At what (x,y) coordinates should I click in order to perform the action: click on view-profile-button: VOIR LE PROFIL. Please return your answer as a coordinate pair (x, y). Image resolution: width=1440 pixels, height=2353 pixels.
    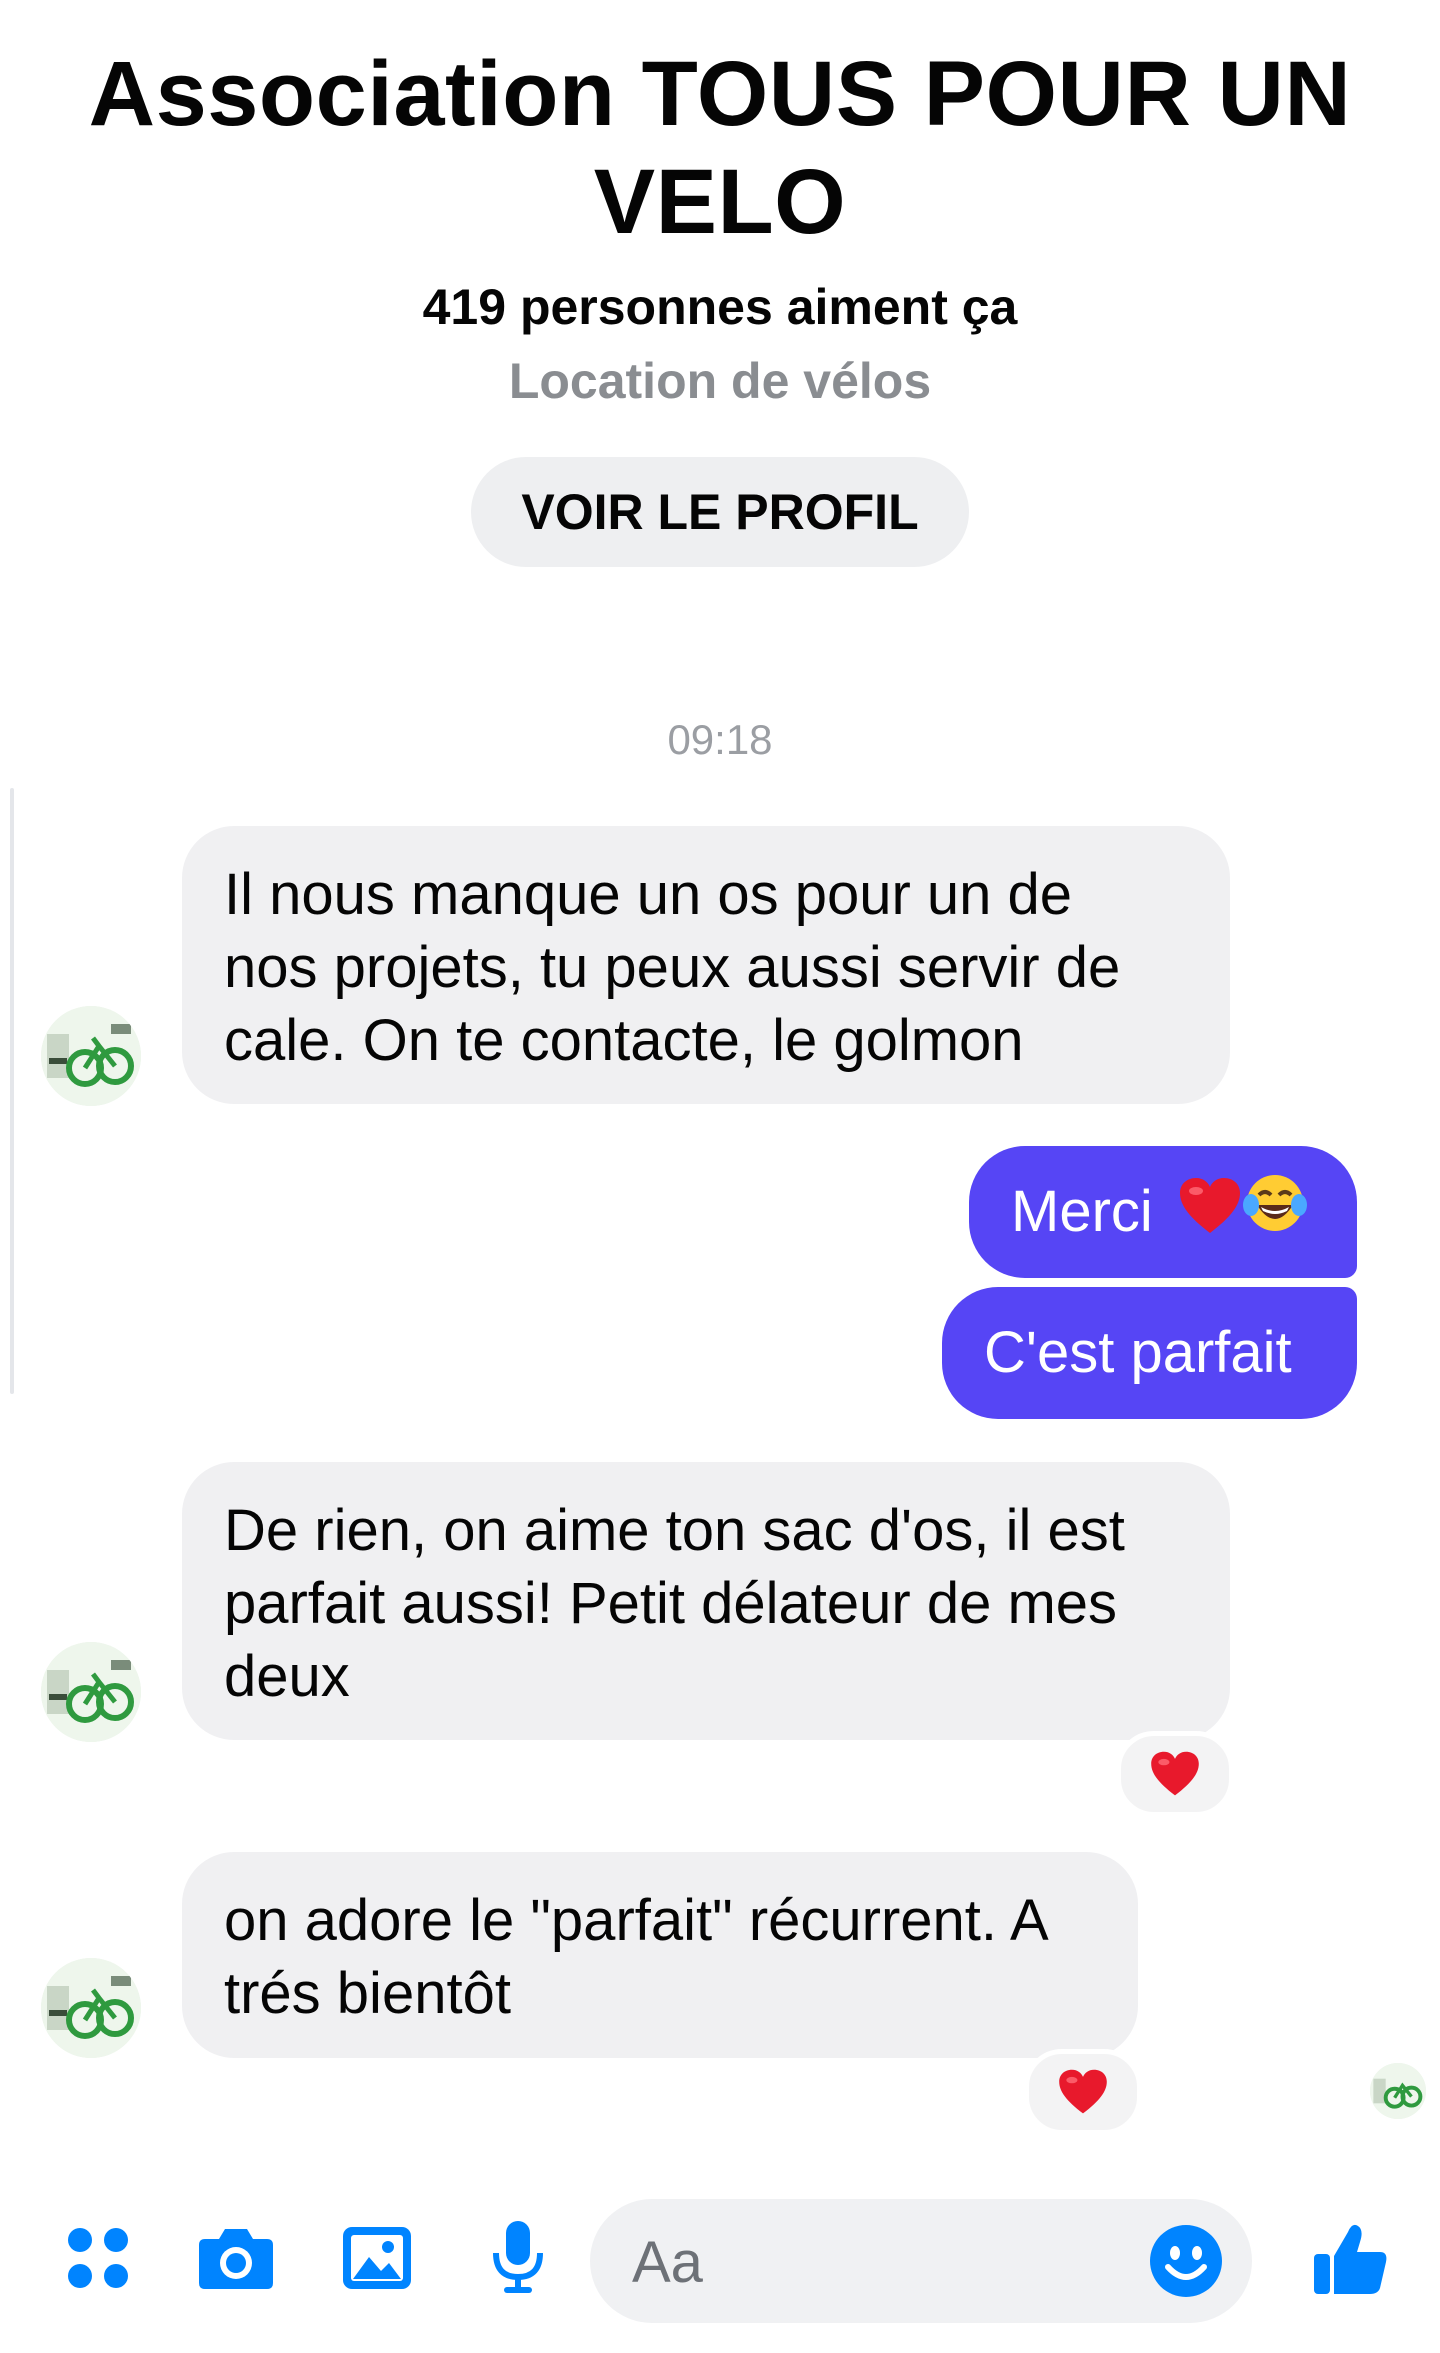
    Looking at the image, I should click on (720, 512).